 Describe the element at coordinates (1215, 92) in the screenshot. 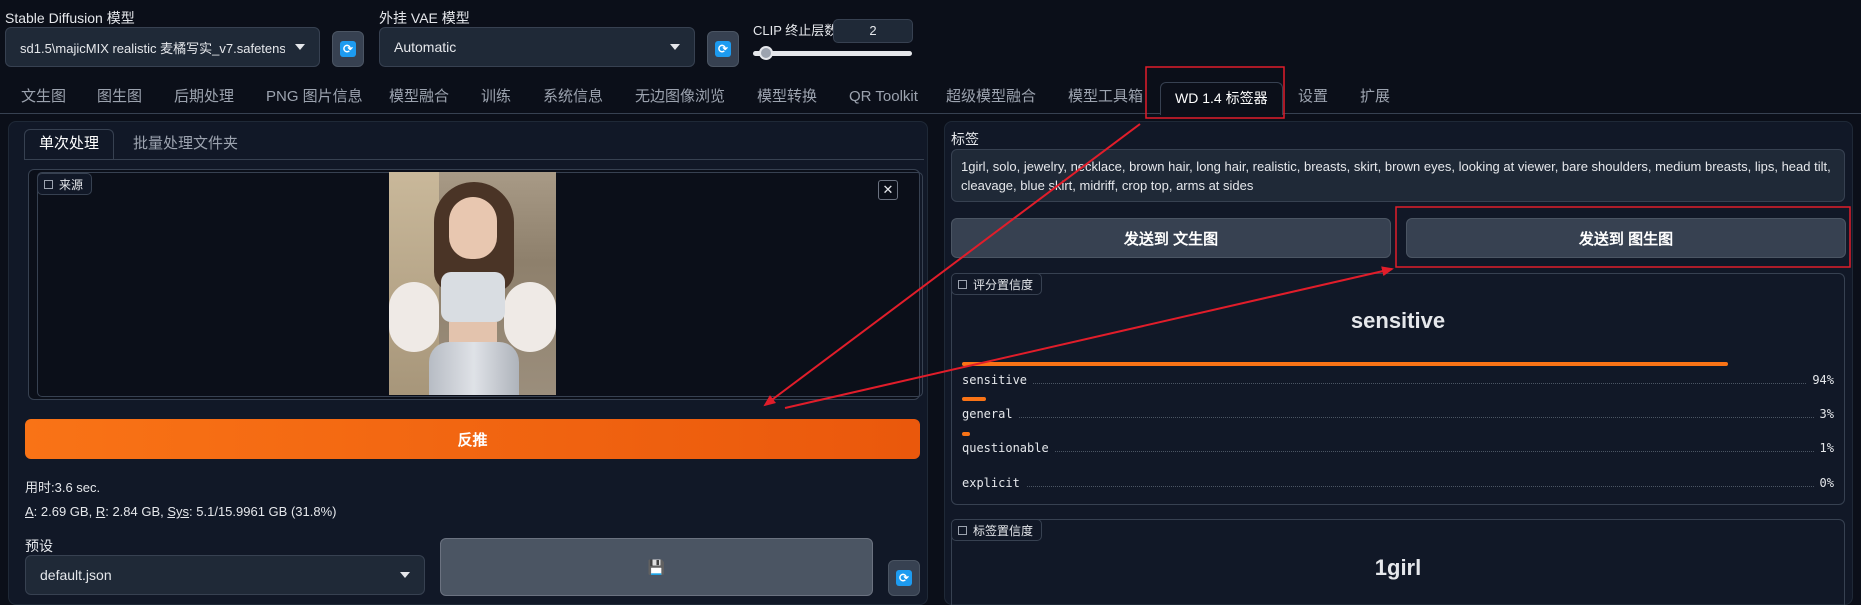

I see `annotation-box-tab` at that location.